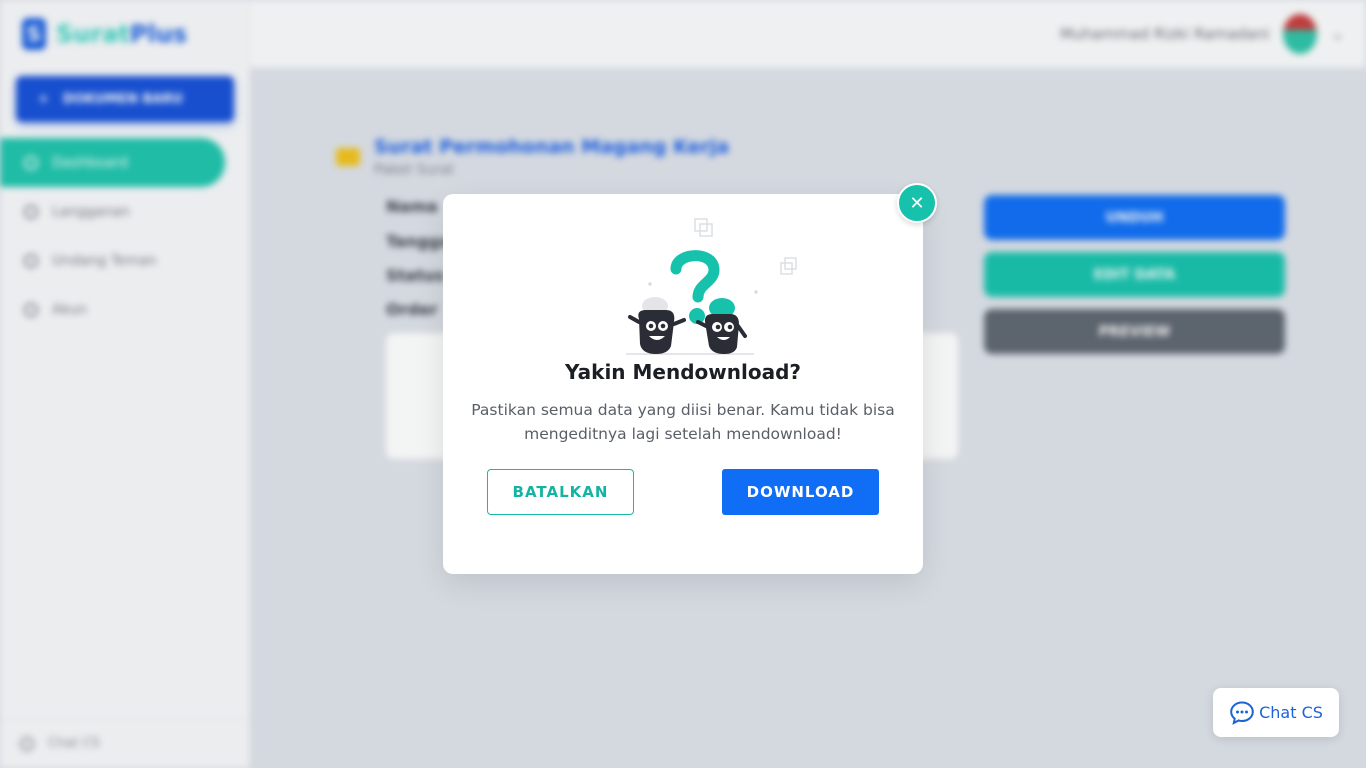 This screenshot has height=768, width=1366. Describe the element at coordinates (1242, 712) in the screenshot. I see `chat-bubble-icon` at that location.